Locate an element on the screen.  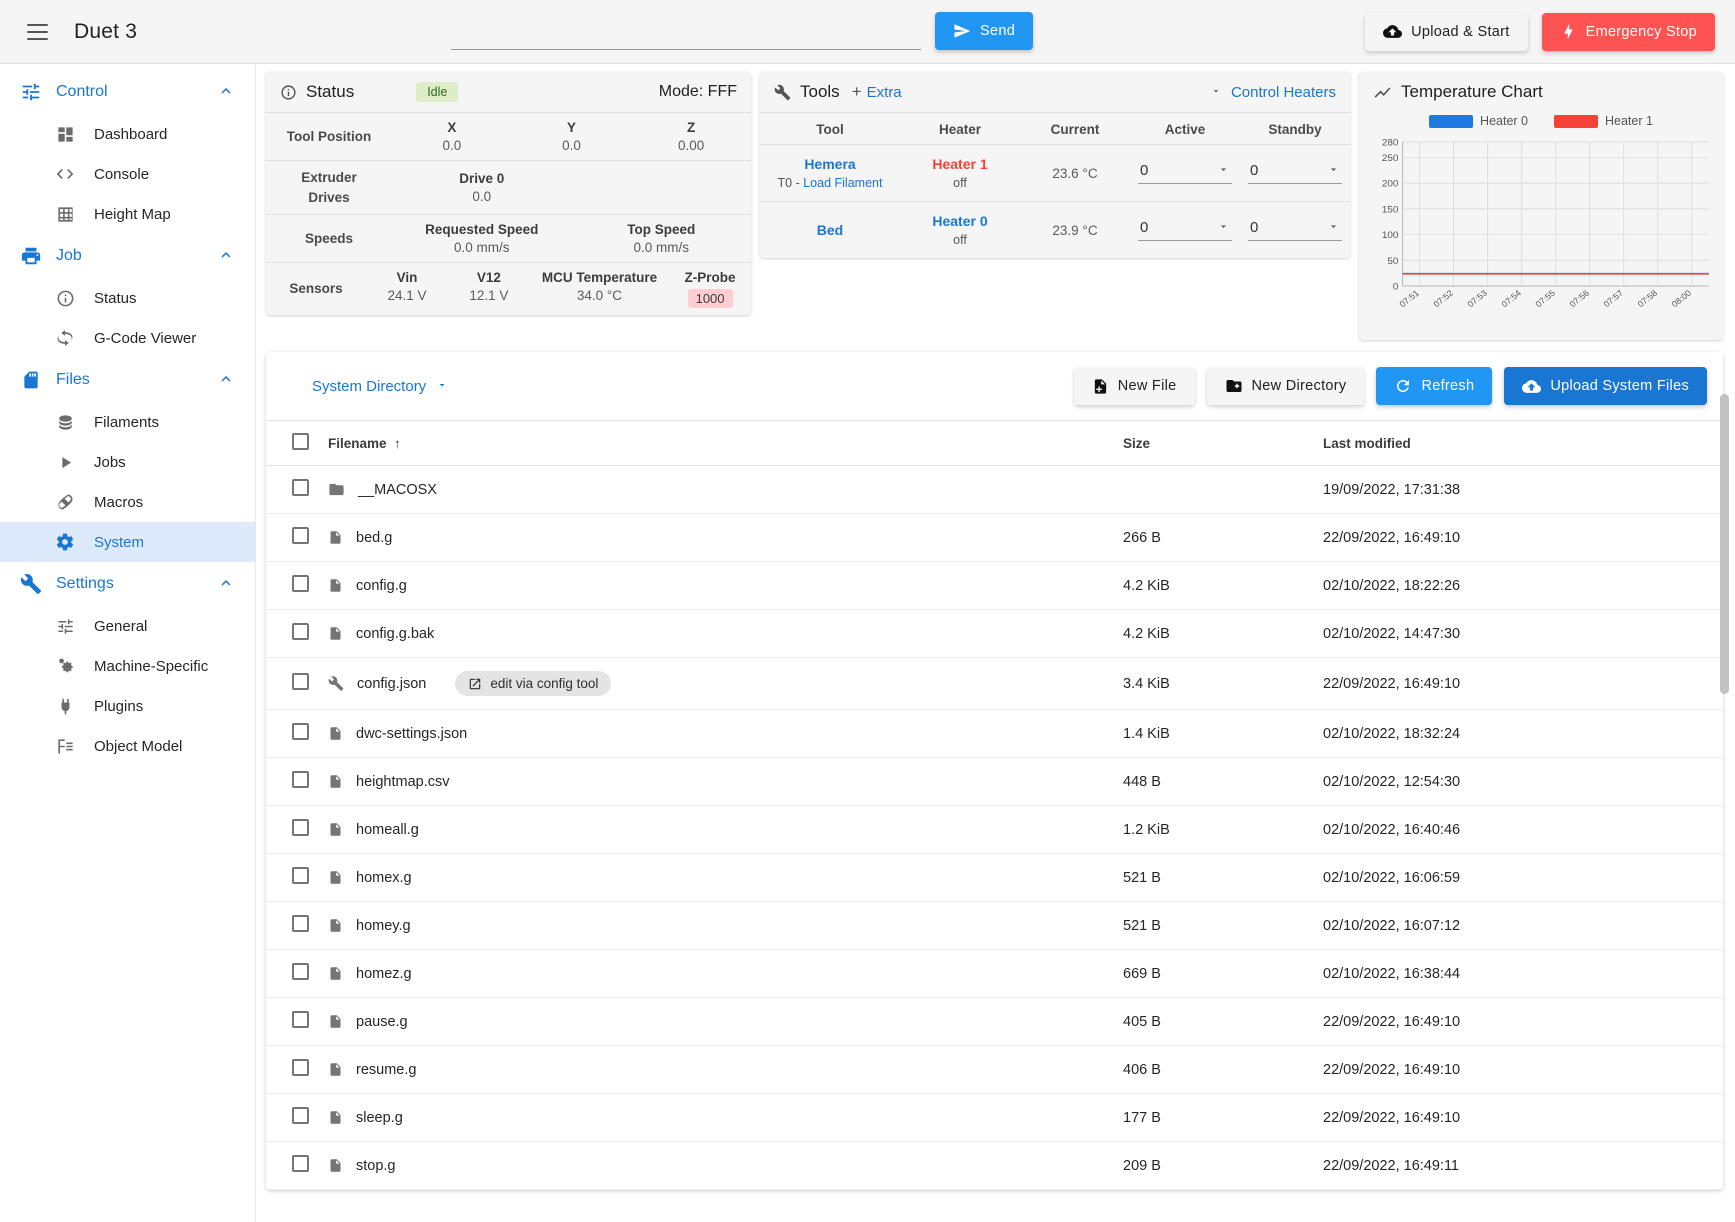
gcode-input is located at coordinates (686, 38).